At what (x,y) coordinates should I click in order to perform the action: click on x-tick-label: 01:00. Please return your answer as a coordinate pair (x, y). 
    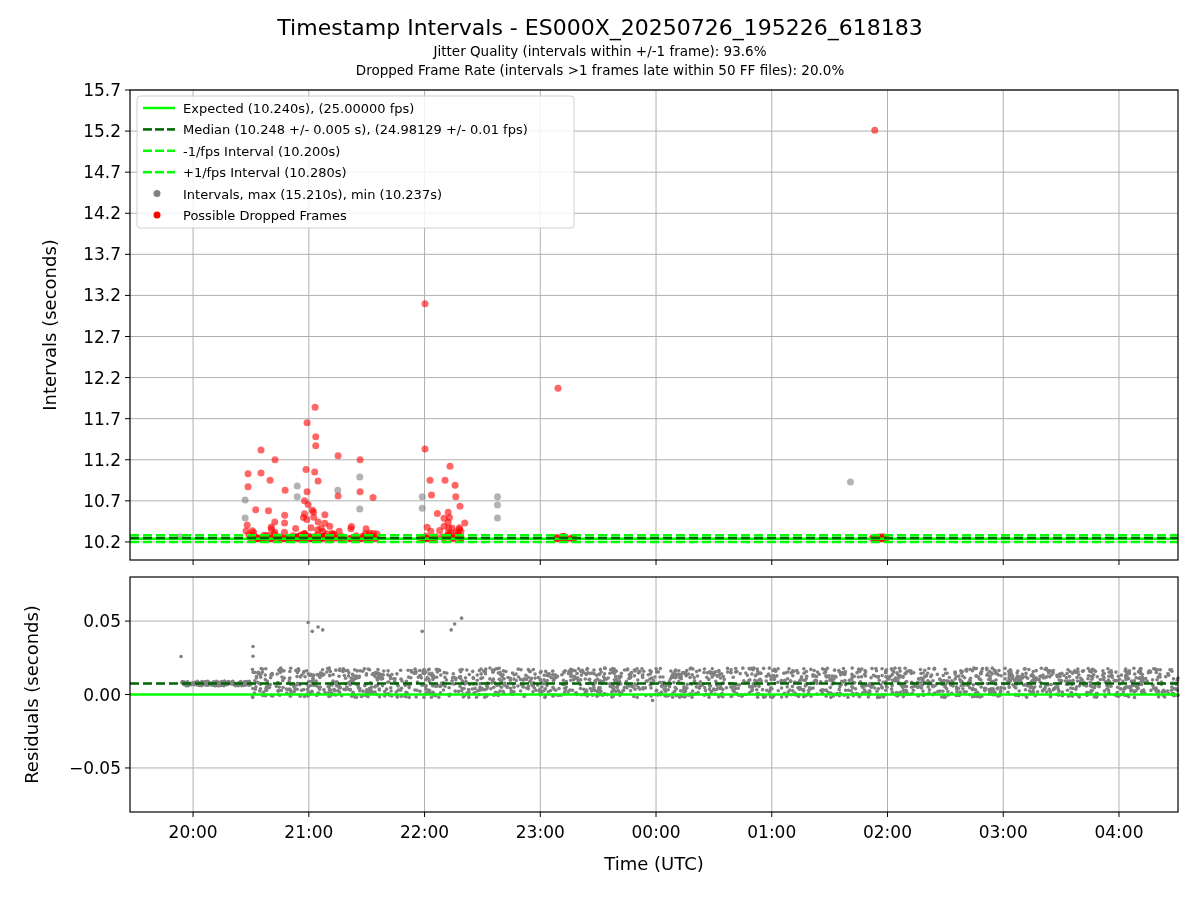
    Looking at the image, I should click on (772, 832).